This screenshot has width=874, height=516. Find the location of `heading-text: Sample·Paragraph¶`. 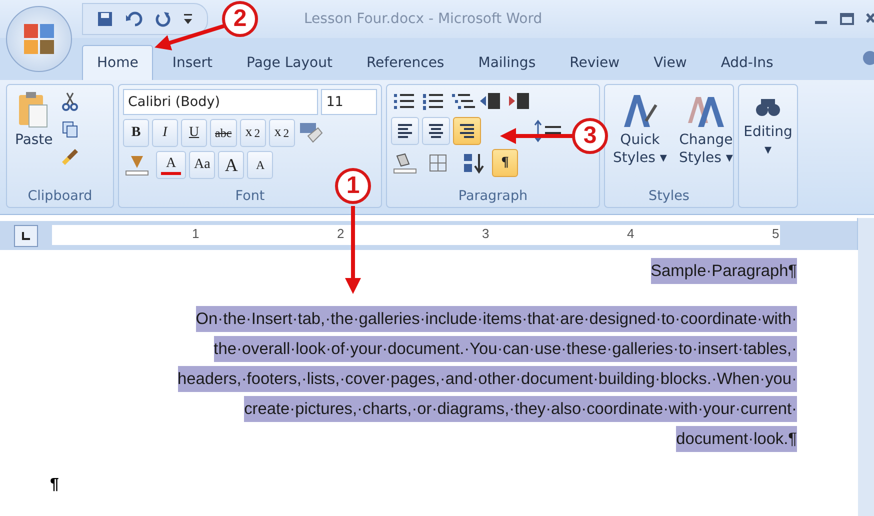

heading-text: Sample·Paragraph¶ is located at coordinates (418, 271).